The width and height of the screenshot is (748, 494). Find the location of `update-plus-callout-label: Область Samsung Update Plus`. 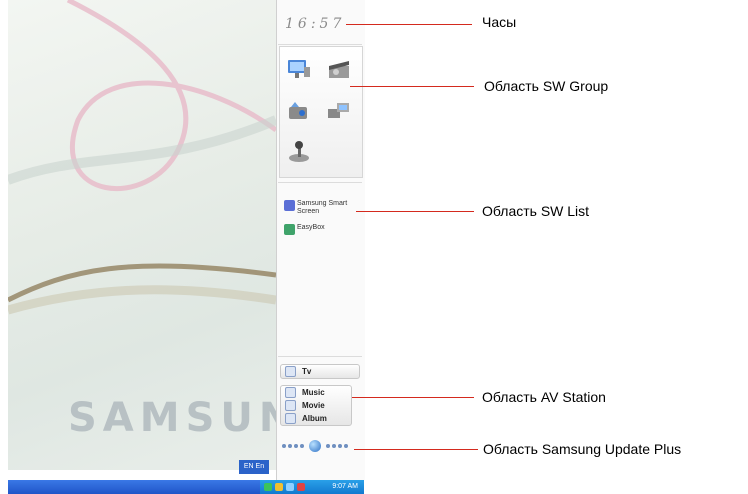

update-plus-callout-label: Область Samsung Update Plus is located at coordinates (582, 449).